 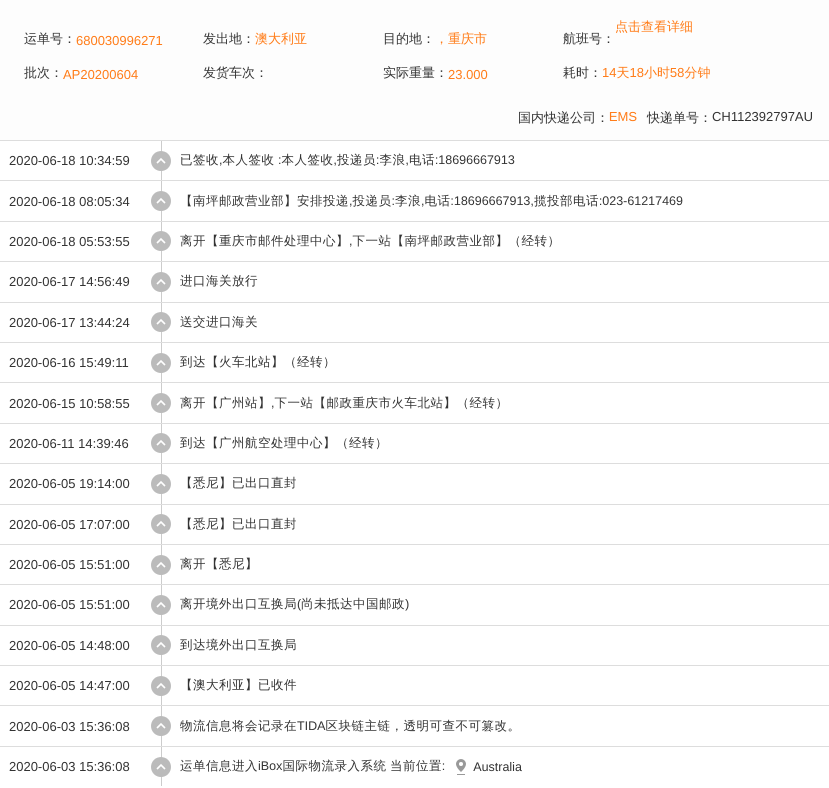 I want to click on field-label: 航班号：, so click(x=589, y=39).